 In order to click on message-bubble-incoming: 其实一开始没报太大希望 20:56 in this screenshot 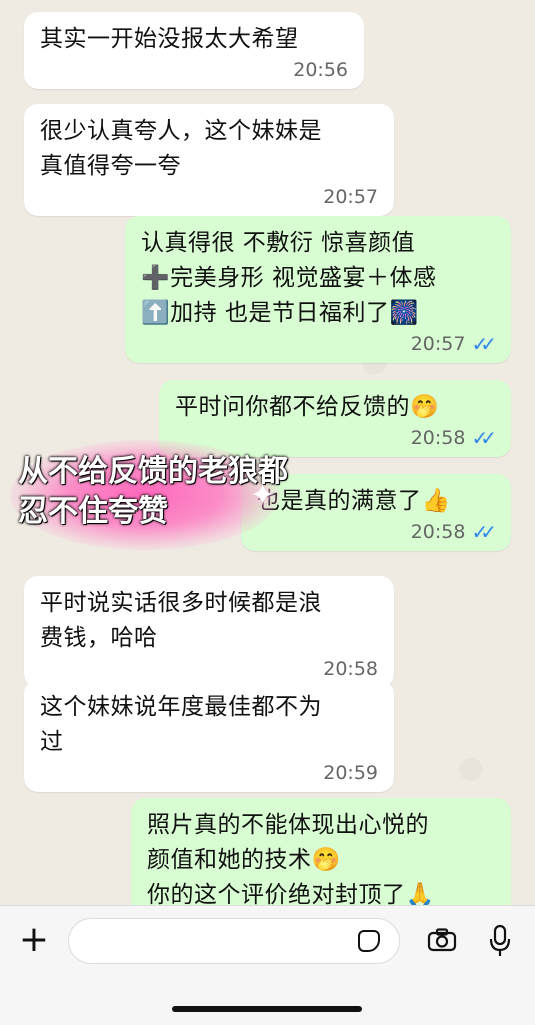, I will do `click(194, 50)`.